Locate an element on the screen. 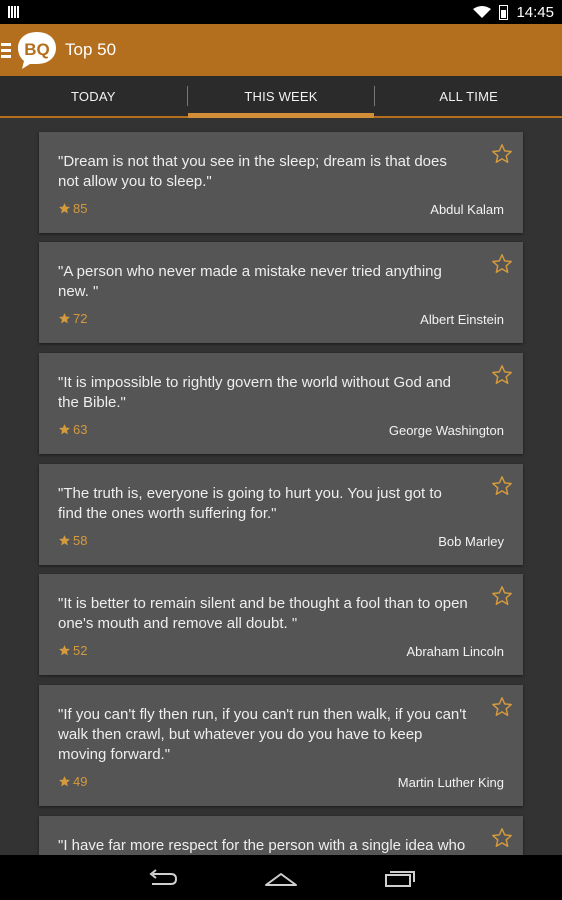 This screenshot has width=562, height=900. score-value: 52 is located at coordinates (80, 650).